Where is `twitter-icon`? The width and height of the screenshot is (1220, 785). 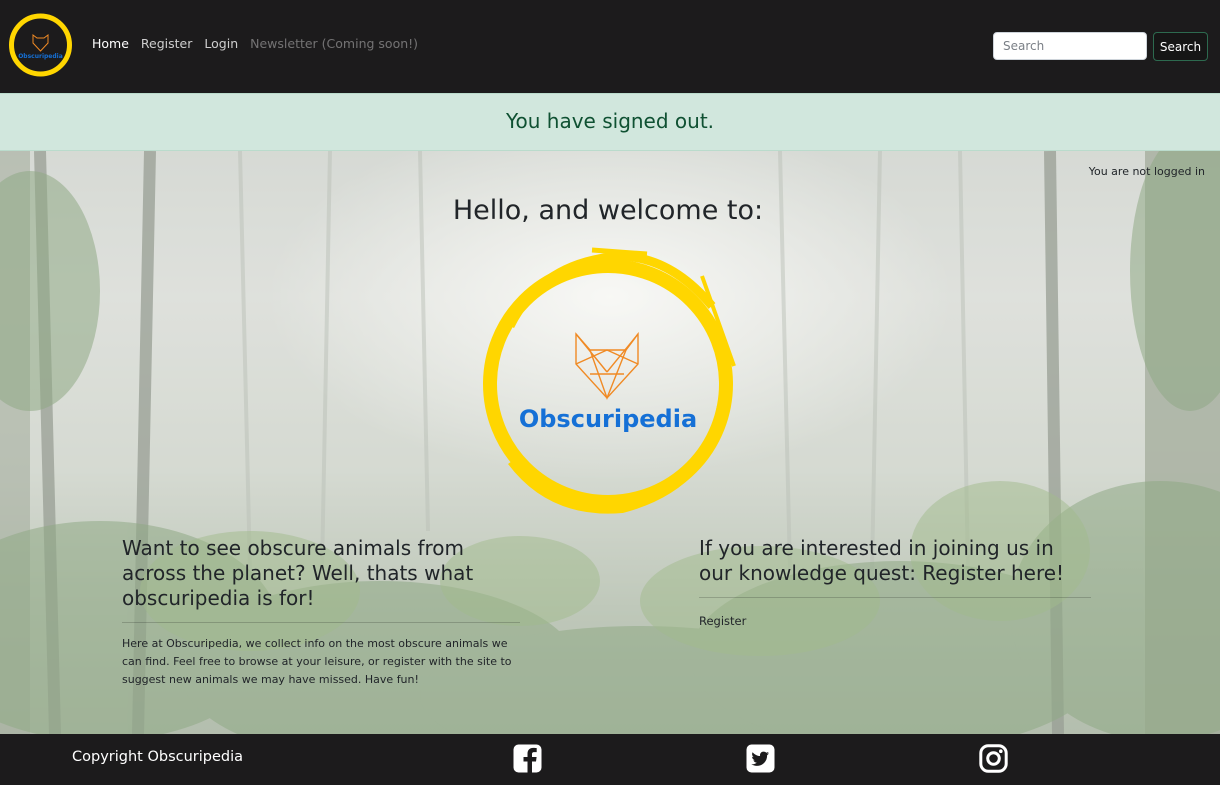
twitter-icon is located at coordinates (760, 758).